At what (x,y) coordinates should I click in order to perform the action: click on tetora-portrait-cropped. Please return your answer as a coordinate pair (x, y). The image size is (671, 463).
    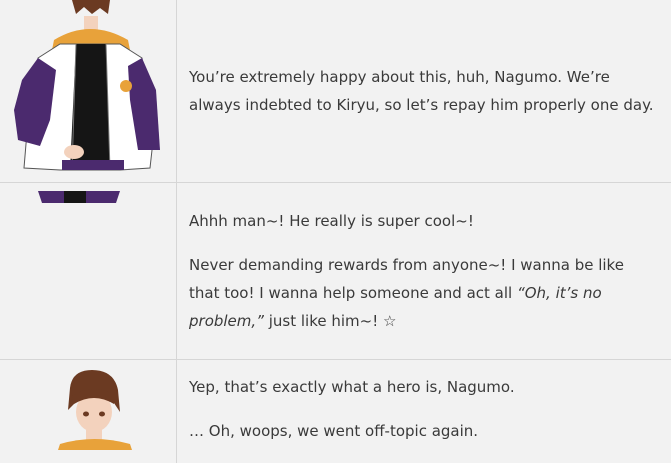
    Looking at the image, I should click on (88, 193).